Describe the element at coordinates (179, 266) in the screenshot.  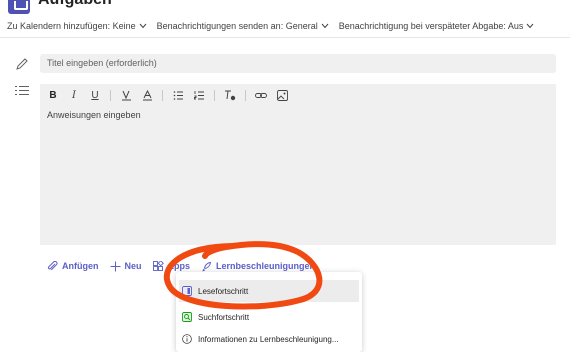
I see `apps-label: Apps` at that location.